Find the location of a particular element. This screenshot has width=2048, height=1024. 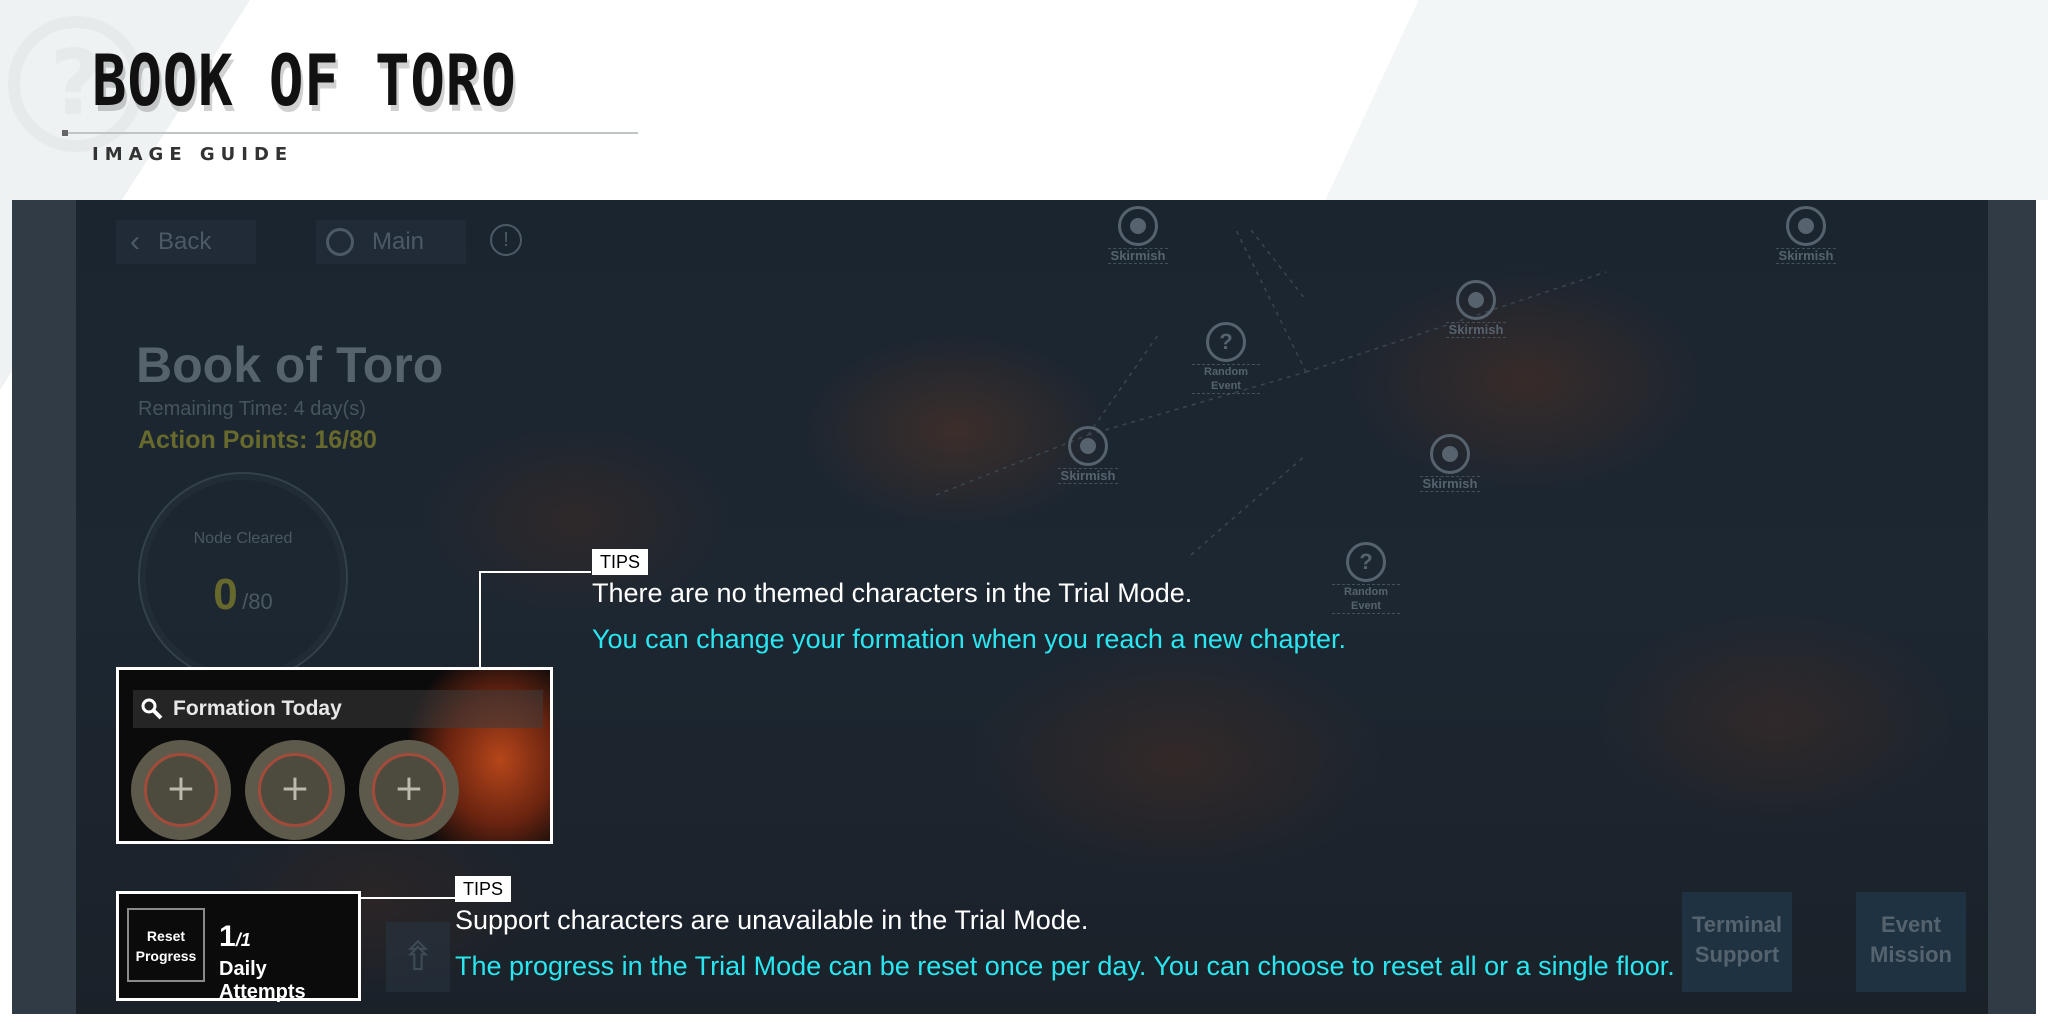

daily-attempts-label: Daily Attempts is located at coordinates (262, 980).